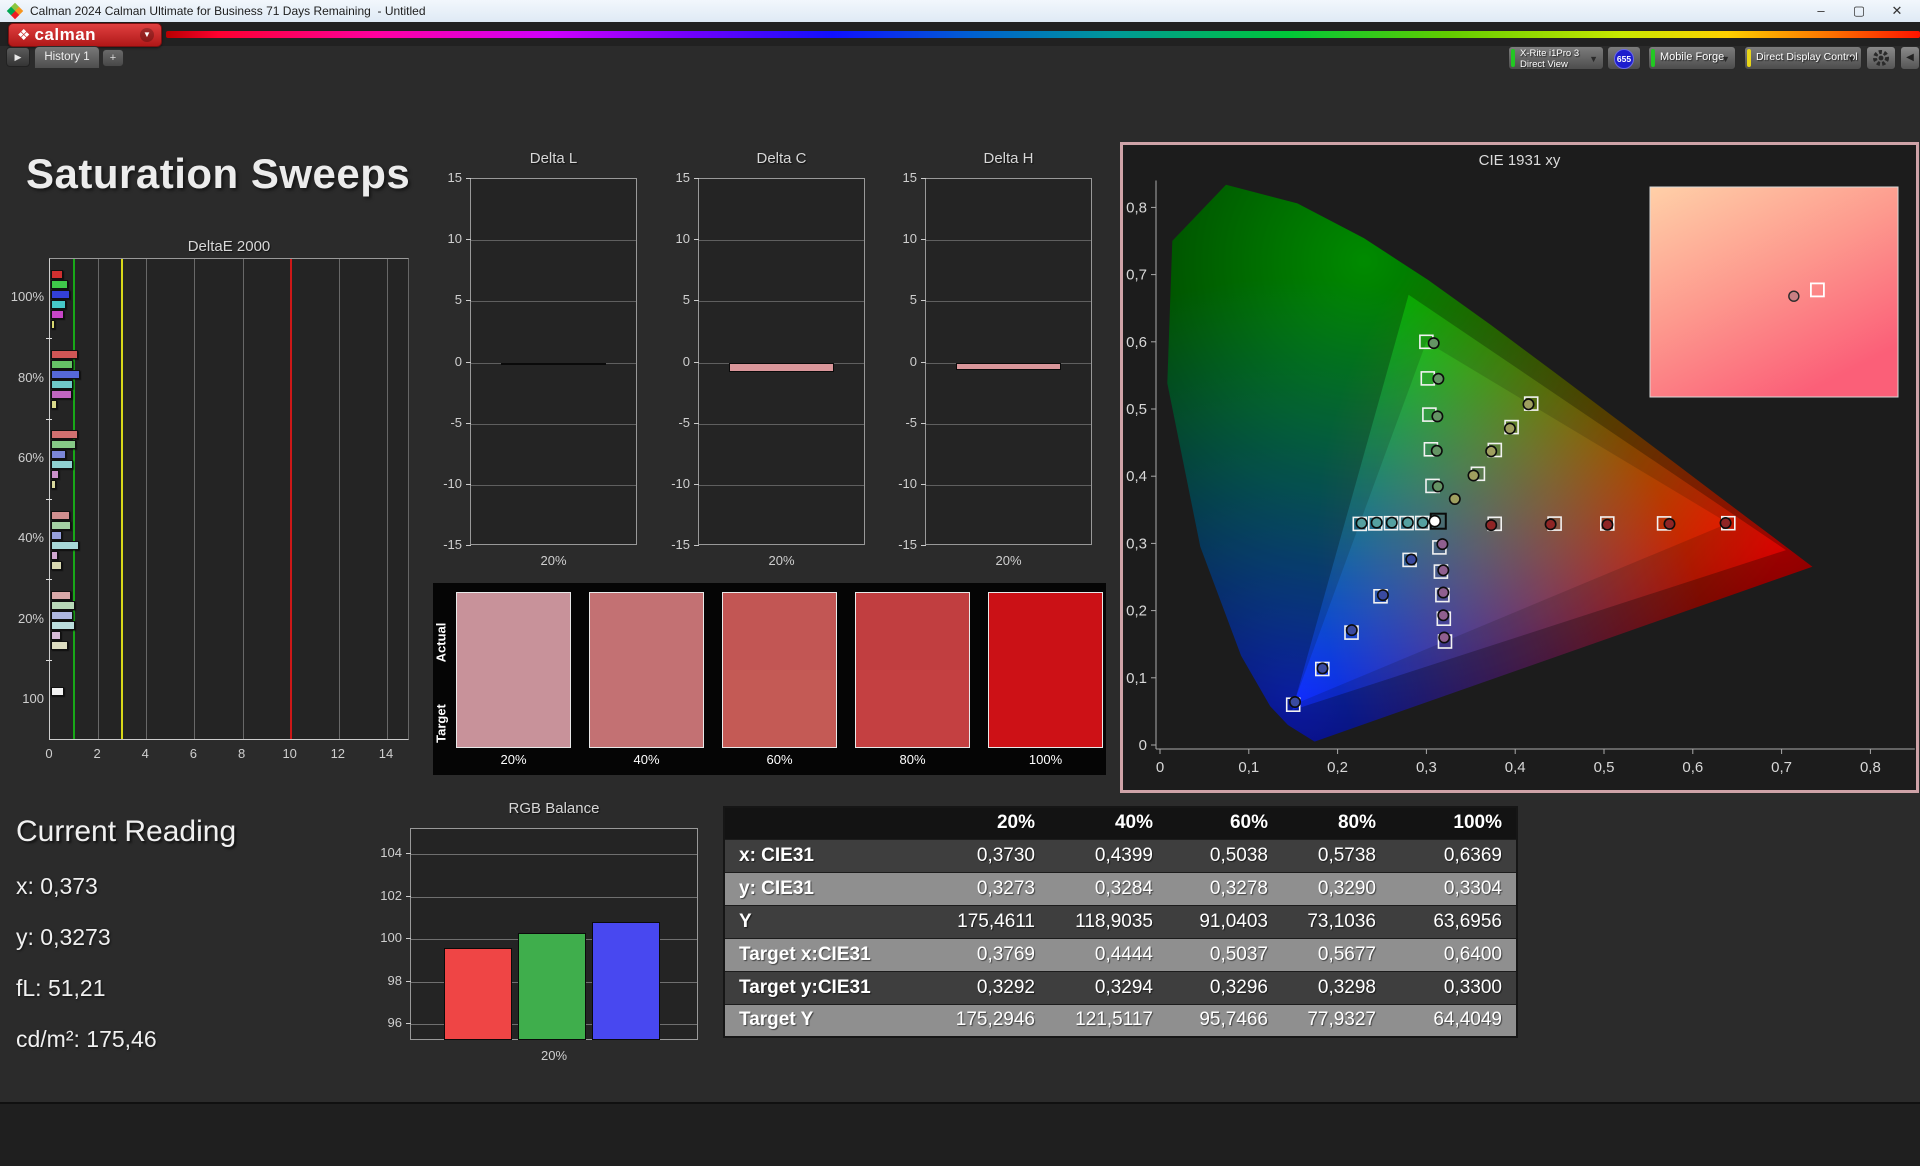  I want to click on deltaL-ytick: 10, so click(454, 239).